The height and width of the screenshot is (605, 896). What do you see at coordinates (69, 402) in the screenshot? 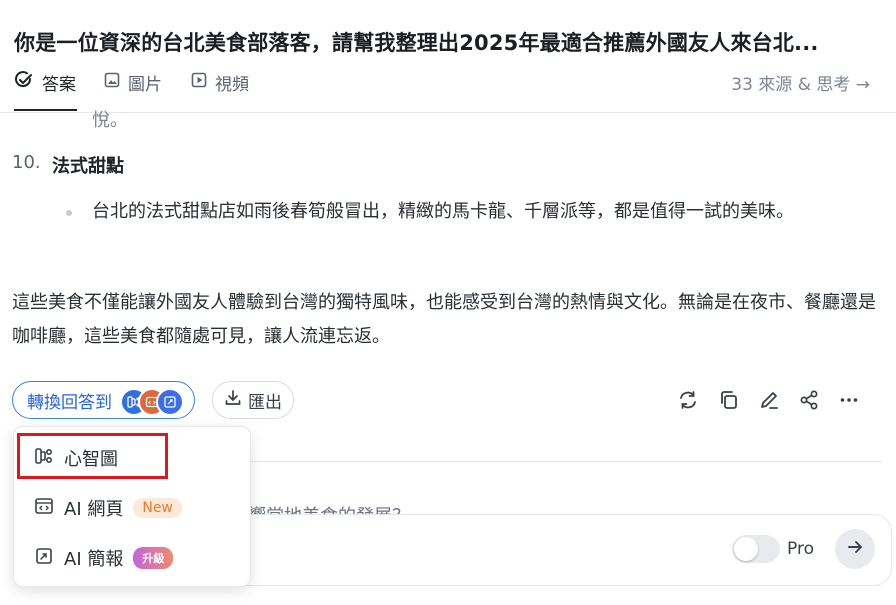
I see `convert-label: 轉換回答到` at bounding box center [69, 402].